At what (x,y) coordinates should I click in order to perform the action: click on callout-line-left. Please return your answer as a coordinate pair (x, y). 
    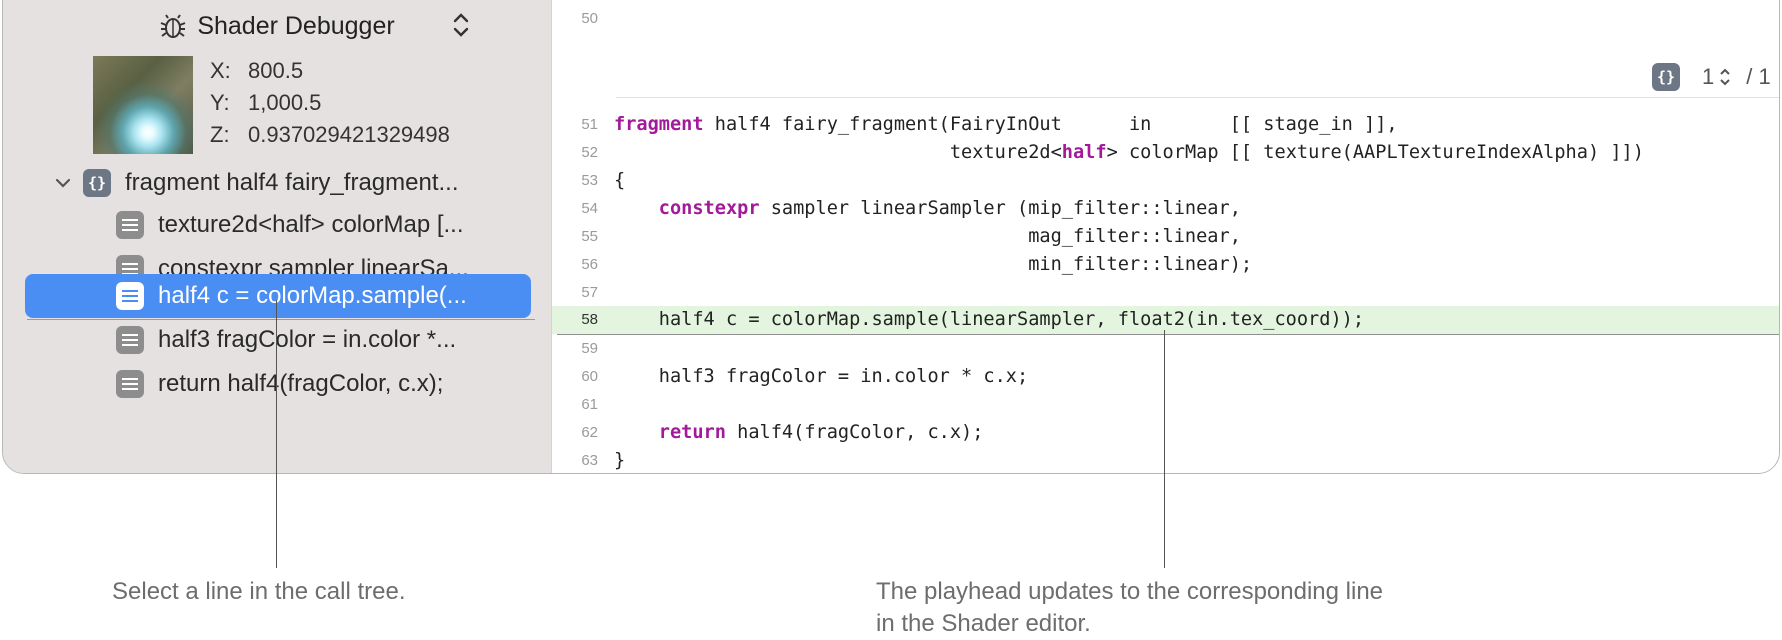
    Looking at the image, I should click on (276, 434).